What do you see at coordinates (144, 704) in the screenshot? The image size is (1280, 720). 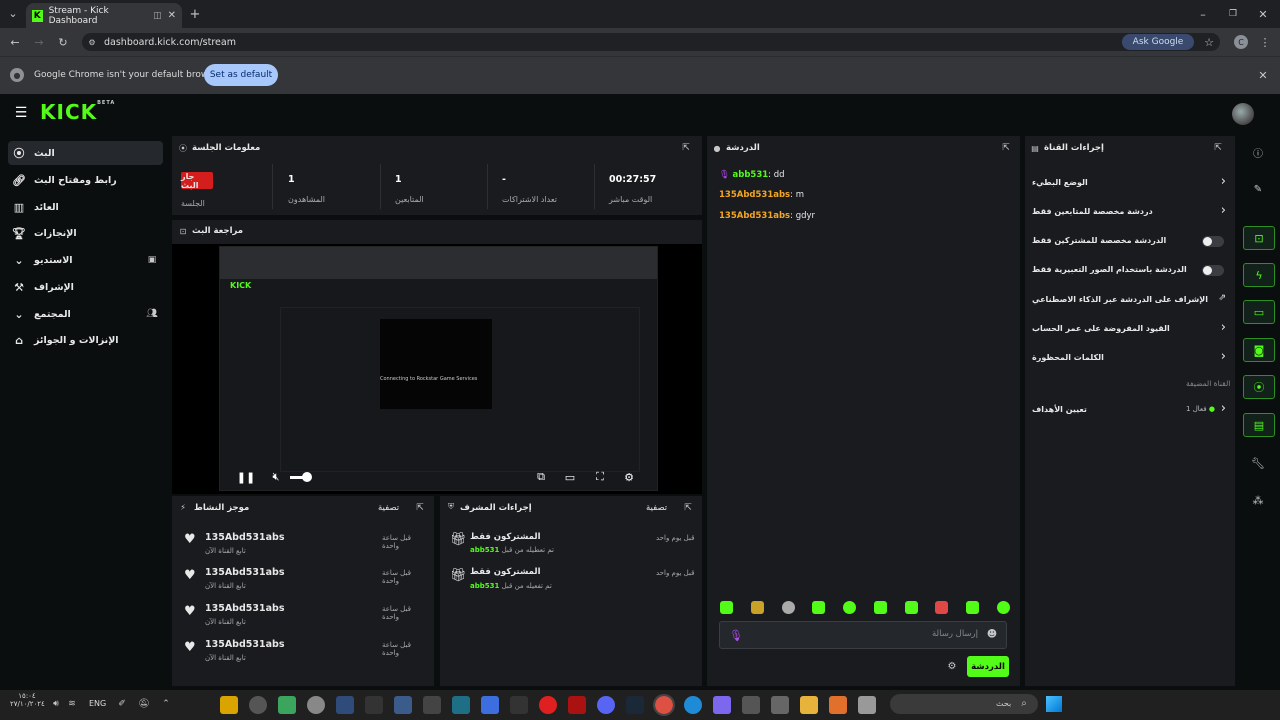 I see `notifications-off-icon: 🔕︎` at bounding box center [144, 704].